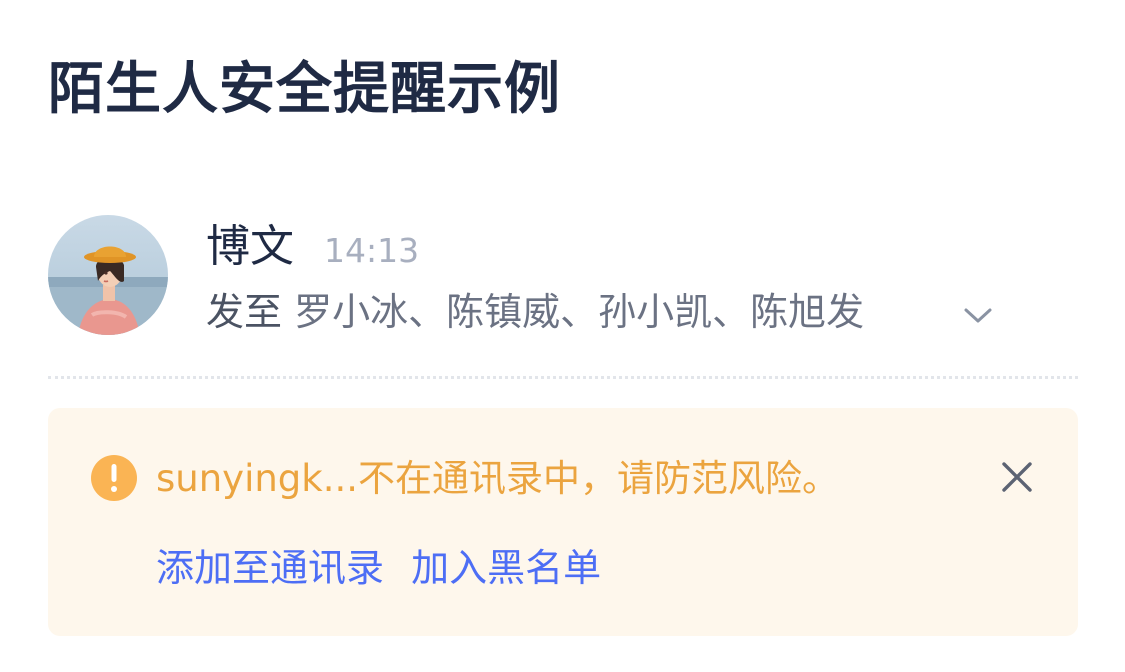  Describe the element at coordinates (108, 275) in the screenshot. I see `avatar` at that location.